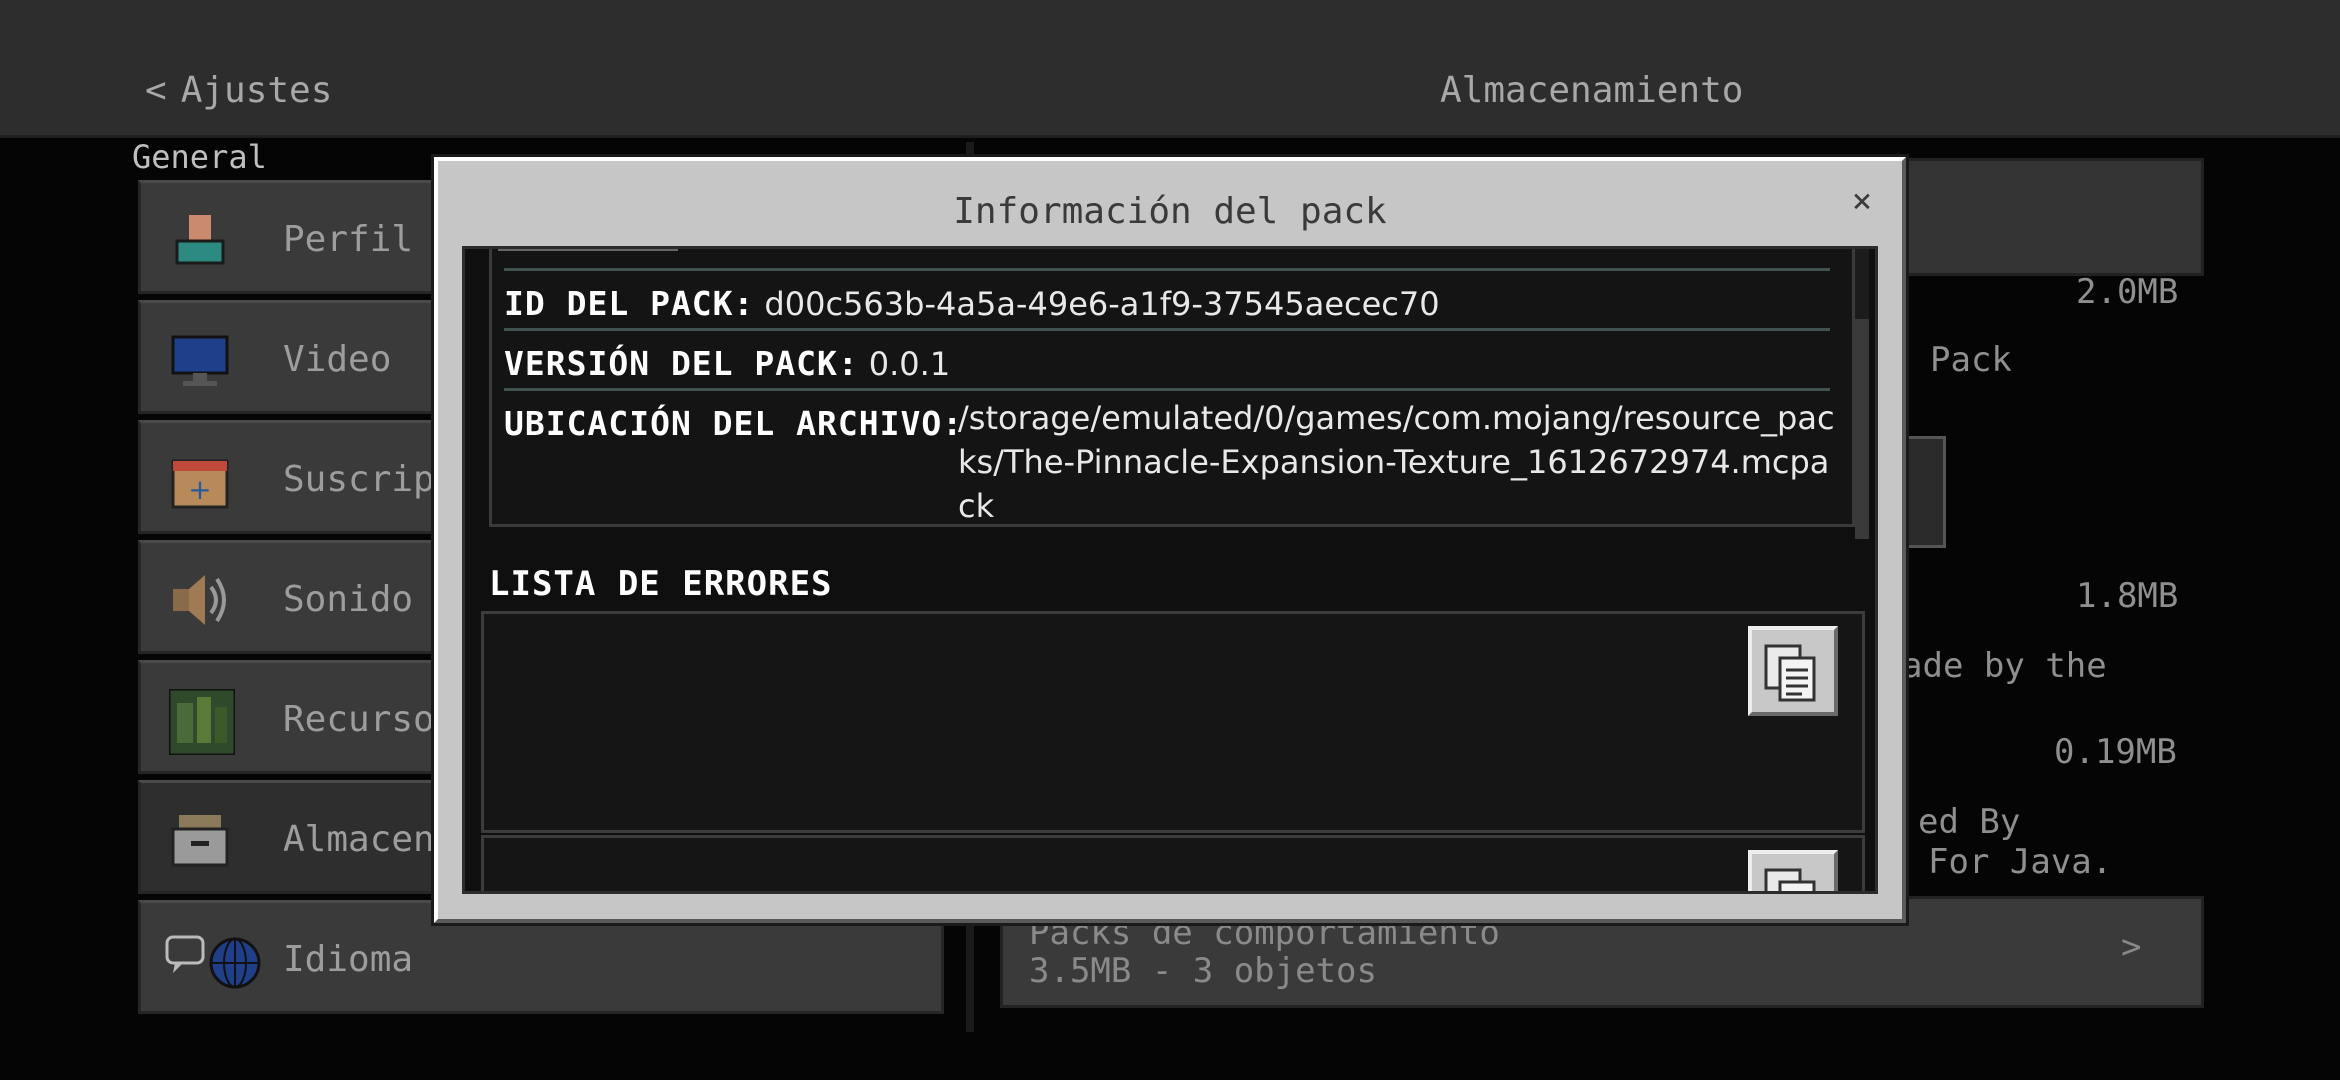 Image resolution: width=2340 pixels, height=1080 pixels. What do you see at coordinates (909, 364) in the screenshot?
I see `pack-version-value: 0.0.1` at bounding box center [909, 364].